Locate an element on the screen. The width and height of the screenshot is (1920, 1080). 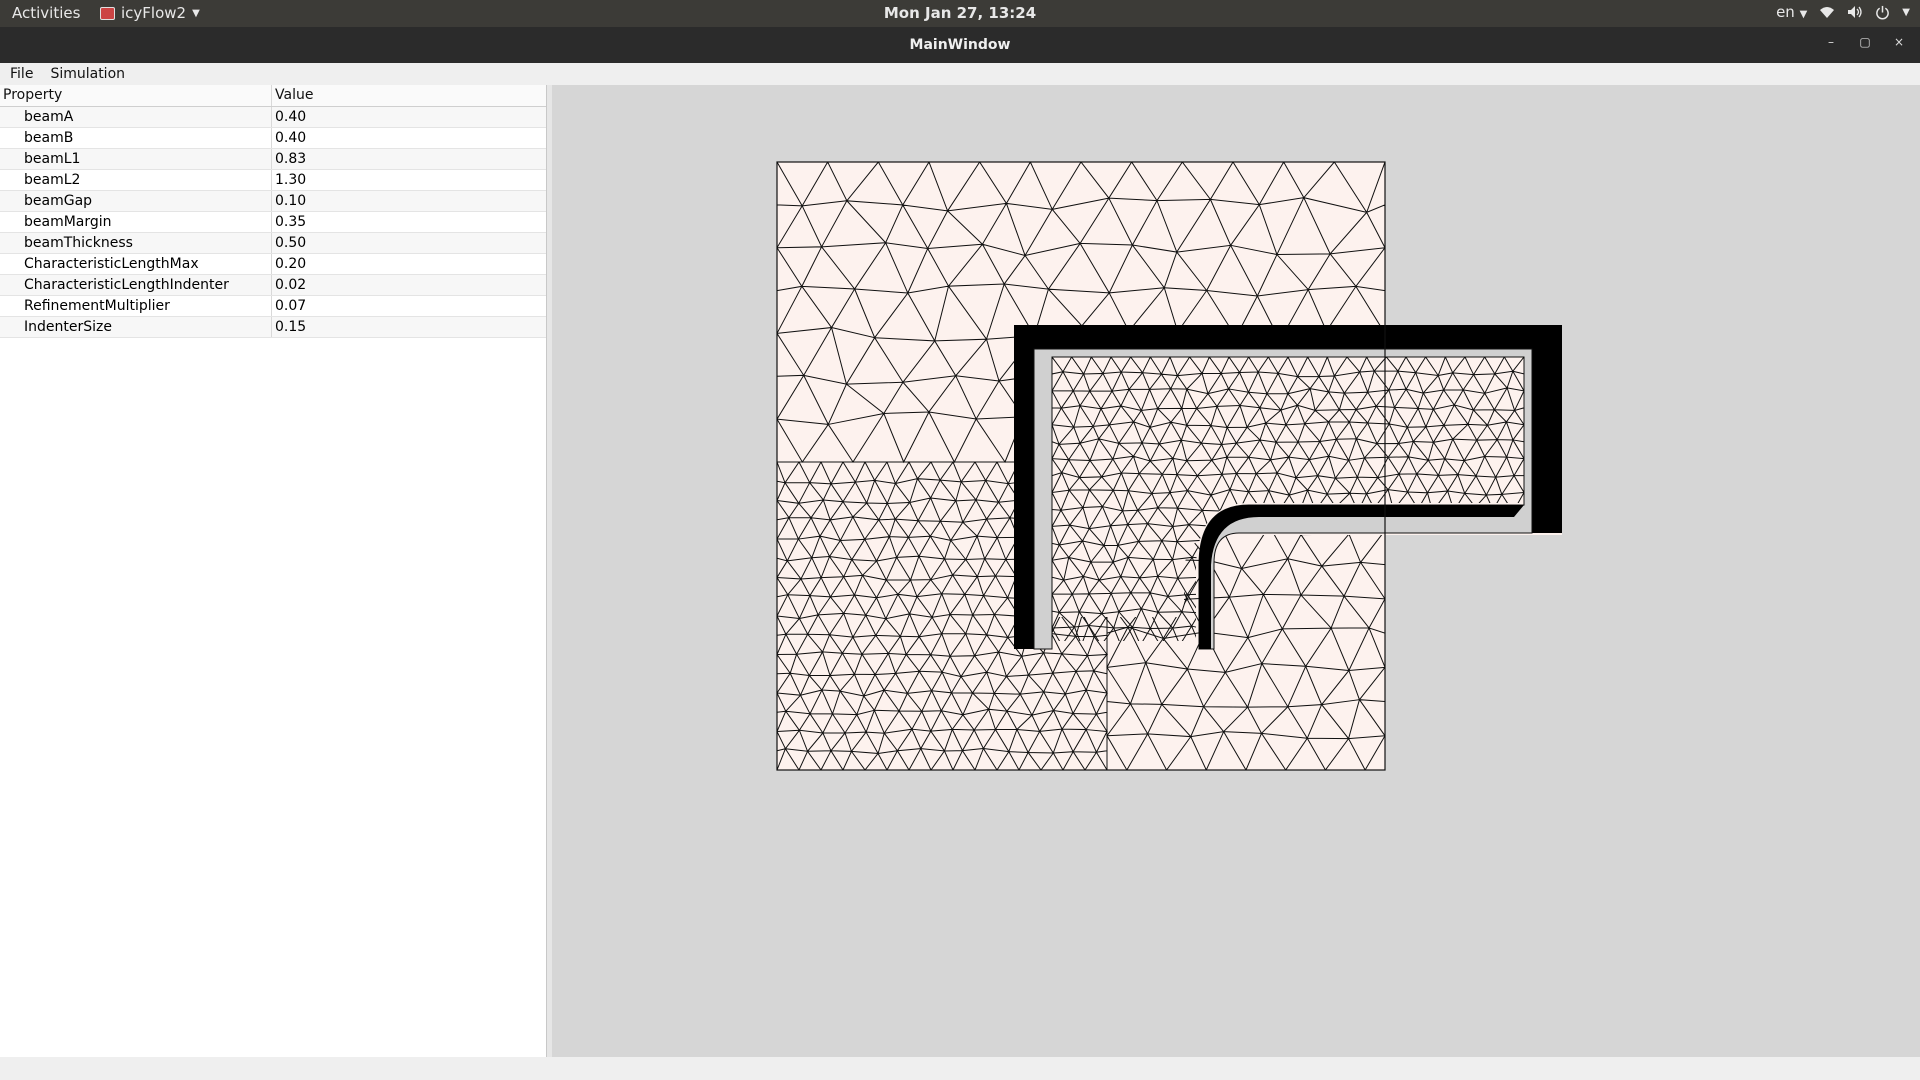
property-value: 0.83 is located at coordinates (409, 159).